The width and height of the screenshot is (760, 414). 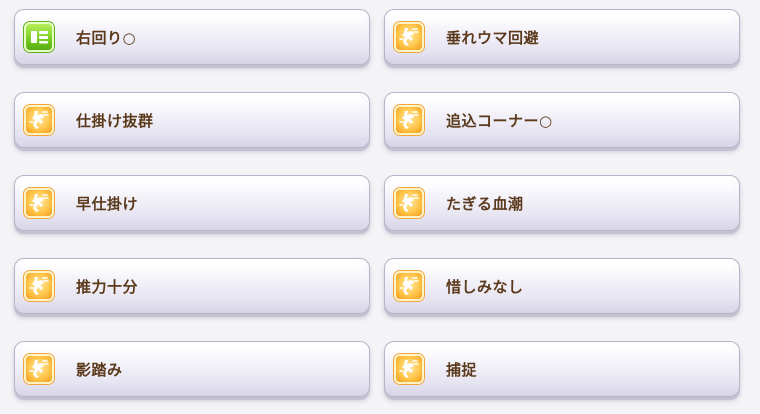 What do you see at coordinates (462, 369) in the screenshot?
I see `skill-label: 捕捉` at bounding box center [462, 369].